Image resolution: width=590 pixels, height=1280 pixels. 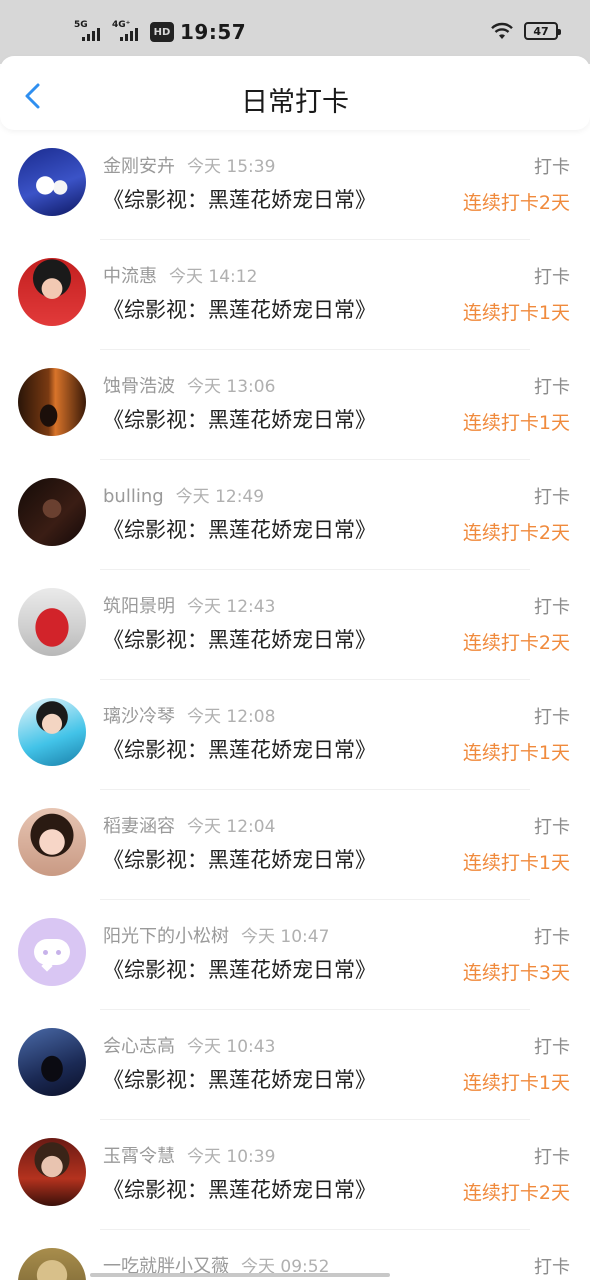 What do you see at coordinates (231, 1047) in the screenshot?
I see `entry-time: 今天 10:43` at bounding box center [231, 1047].